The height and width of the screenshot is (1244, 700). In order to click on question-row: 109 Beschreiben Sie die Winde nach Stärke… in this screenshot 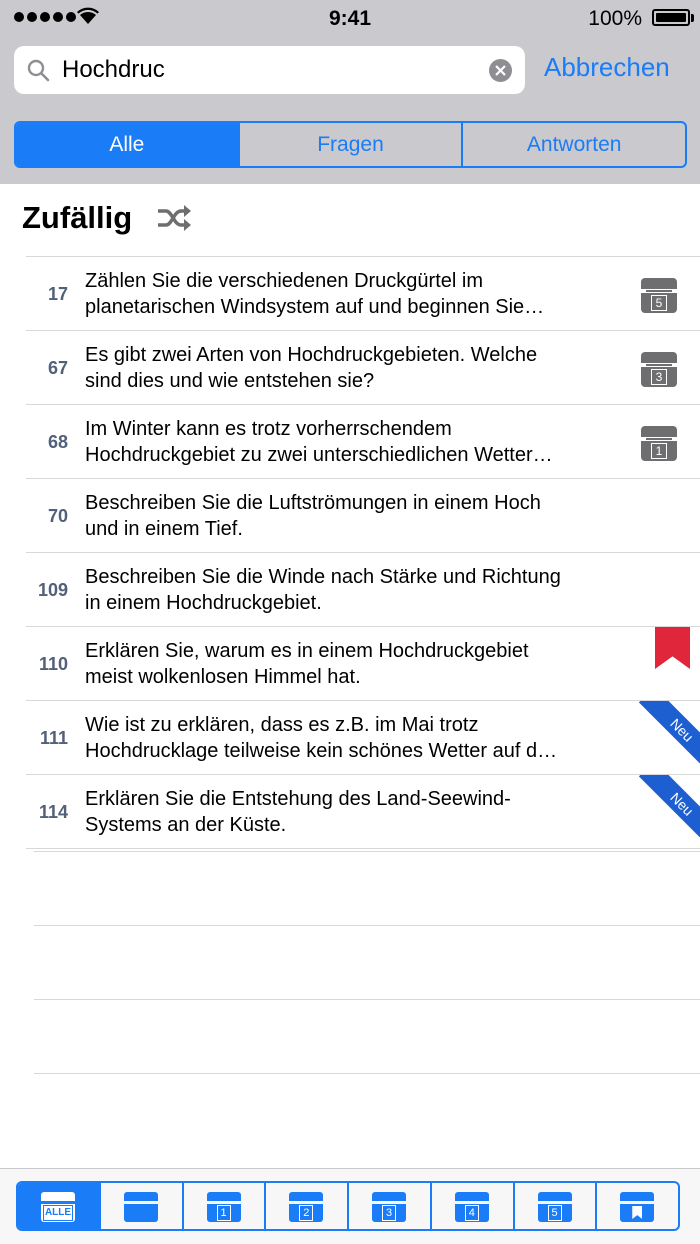, I will do `click(363, 589)`.